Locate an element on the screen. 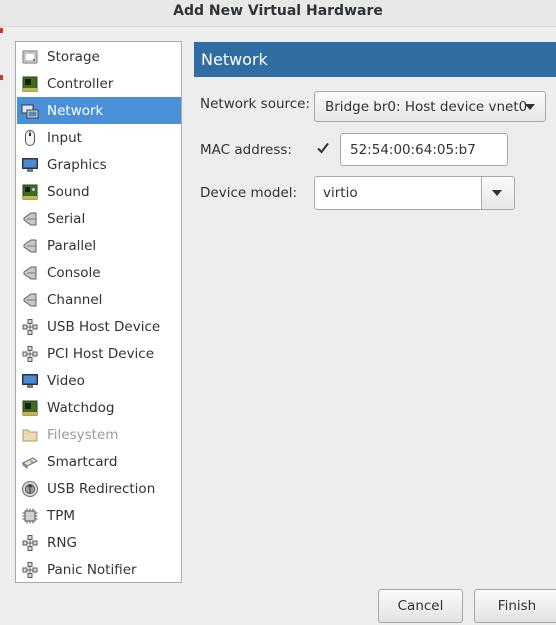  sidebar-item-label: Video is located at coordinates (66, 380).